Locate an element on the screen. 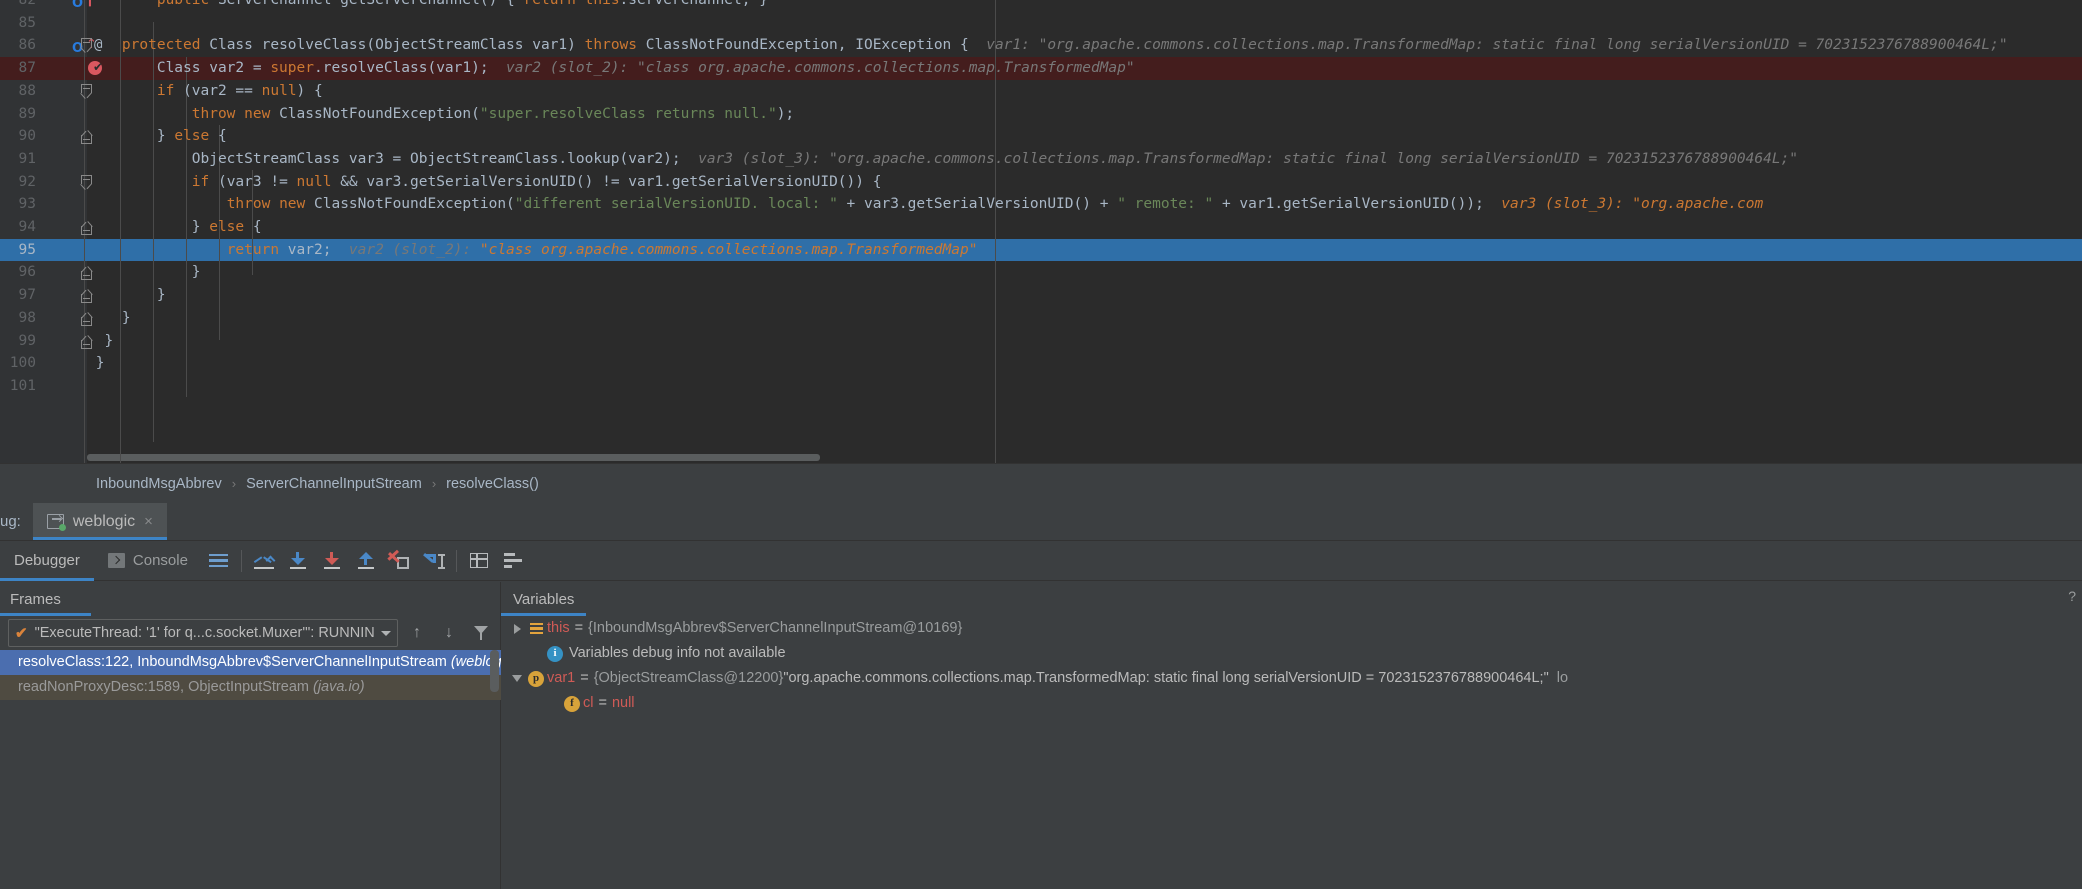 Image resolution: width=2082 pixels, height=889 pixels. gutter-icons: ✔ is located at coordinates (69, 68).